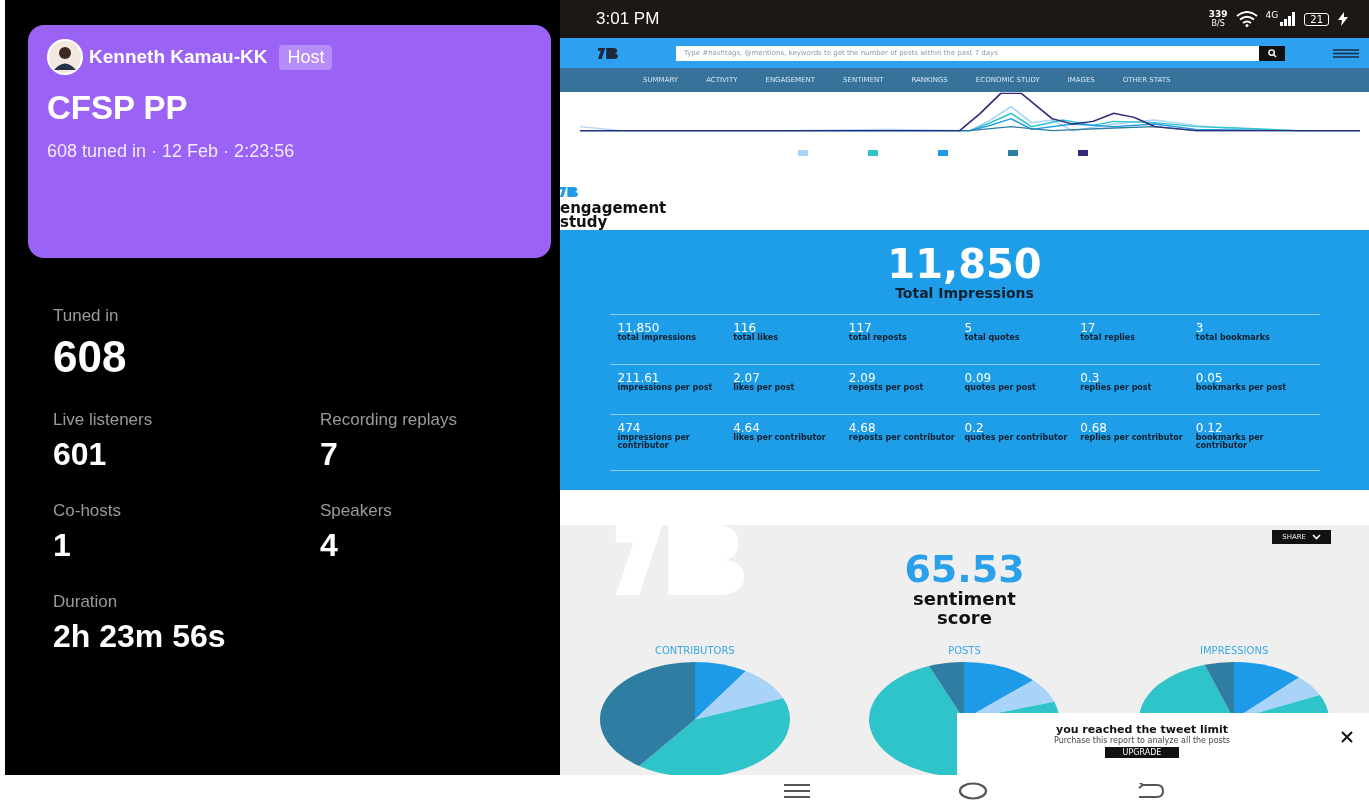  What do you see at coordinates (1000, 388) in the screenshot?
I see `metric-label: quotes per post` at bounding box center [1000, 388].